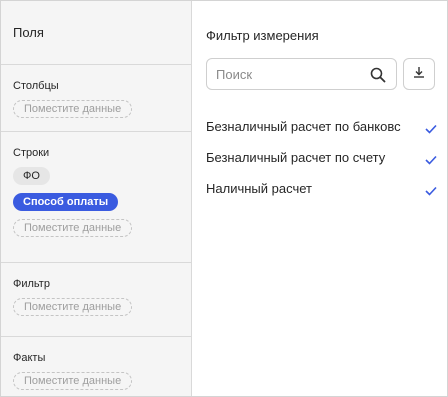 The width and height of the screenshot is (448, 397). Describe the element at coordinates (262, 35) in the screenshot. I see `dimension-filter-title: Фильтр измерения` at that location.